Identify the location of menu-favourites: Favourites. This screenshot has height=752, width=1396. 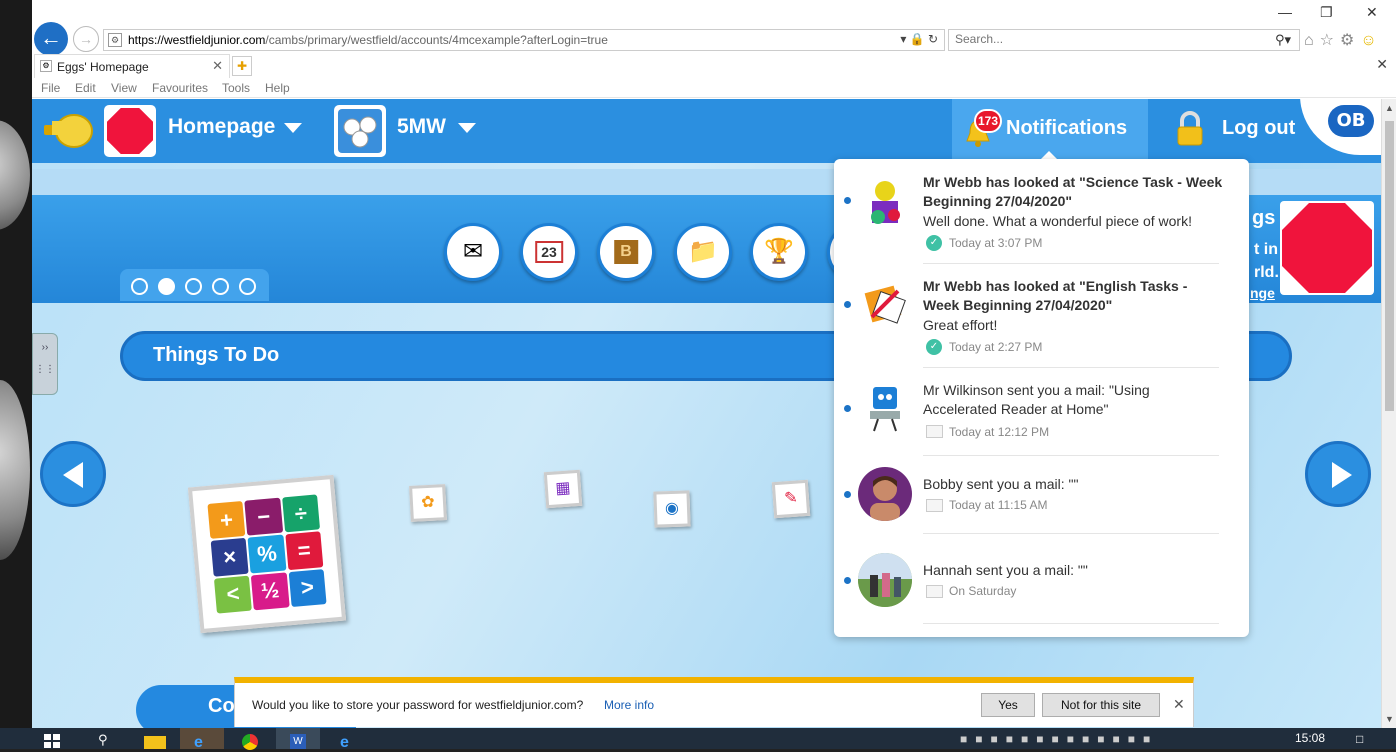
(180, 88).